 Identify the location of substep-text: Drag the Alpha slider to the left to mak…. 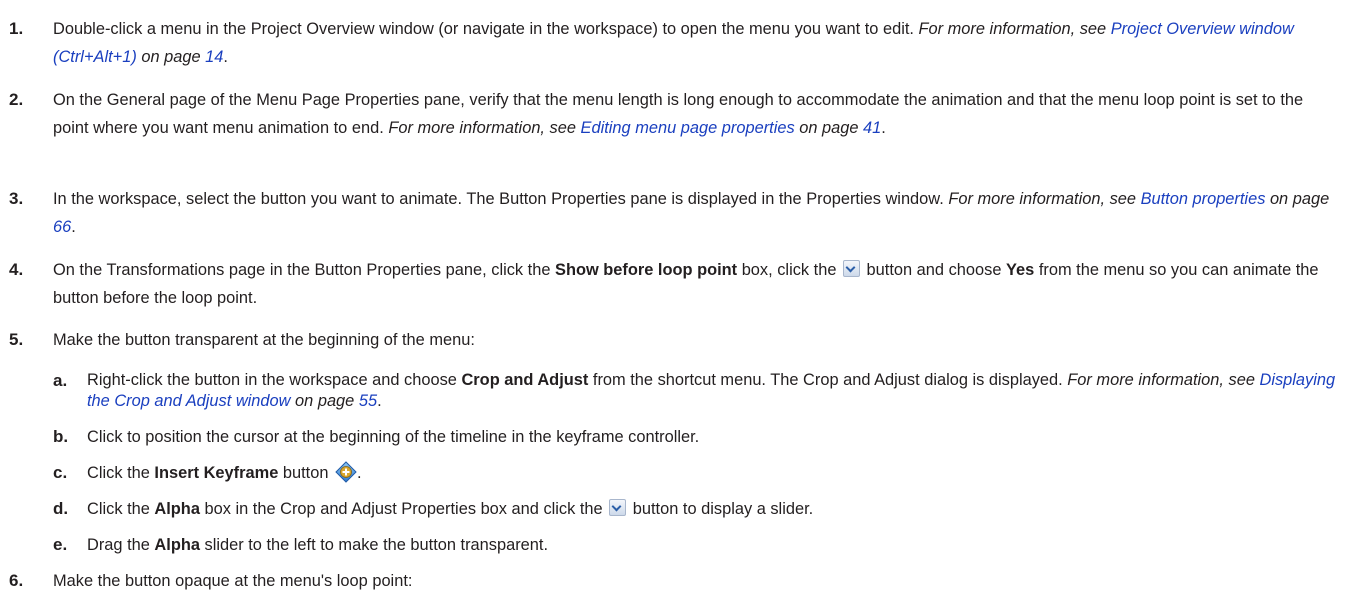
(317, 545).